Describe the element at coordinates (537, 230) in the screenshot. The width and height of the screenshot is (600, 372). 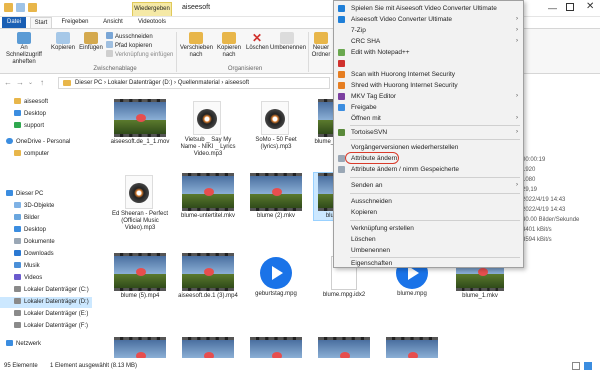
I see `detail-bitrate: 3401 kBit/s` at that location.